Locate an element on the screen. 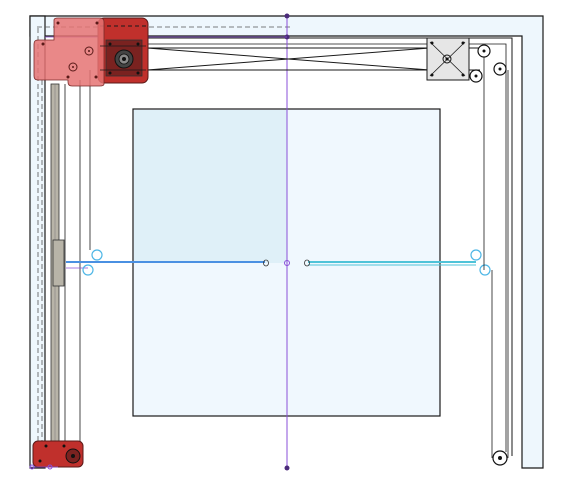 The height and width of the screenshot is (500, 563). idler-left-lower is located at coordinates (88, 270).